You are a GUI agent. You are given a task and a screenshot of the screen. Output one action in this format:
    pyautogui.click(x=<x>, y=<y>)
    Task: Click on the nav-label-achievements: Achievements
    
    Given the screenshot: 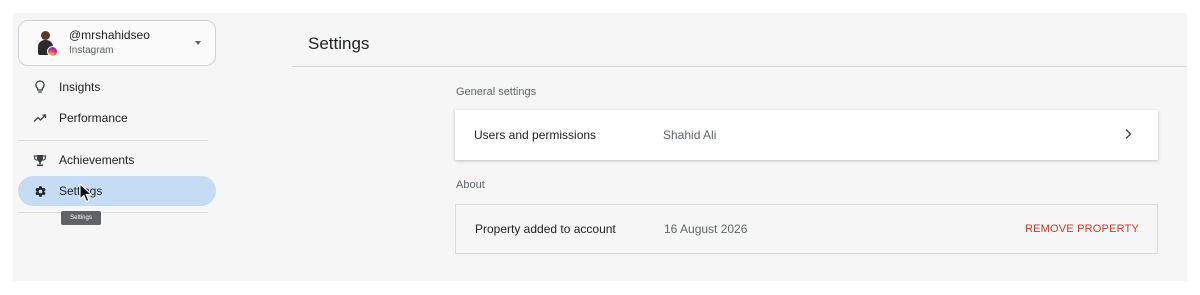 What is the action you would take?
    pyautogui.click(x=97, y=160)
    